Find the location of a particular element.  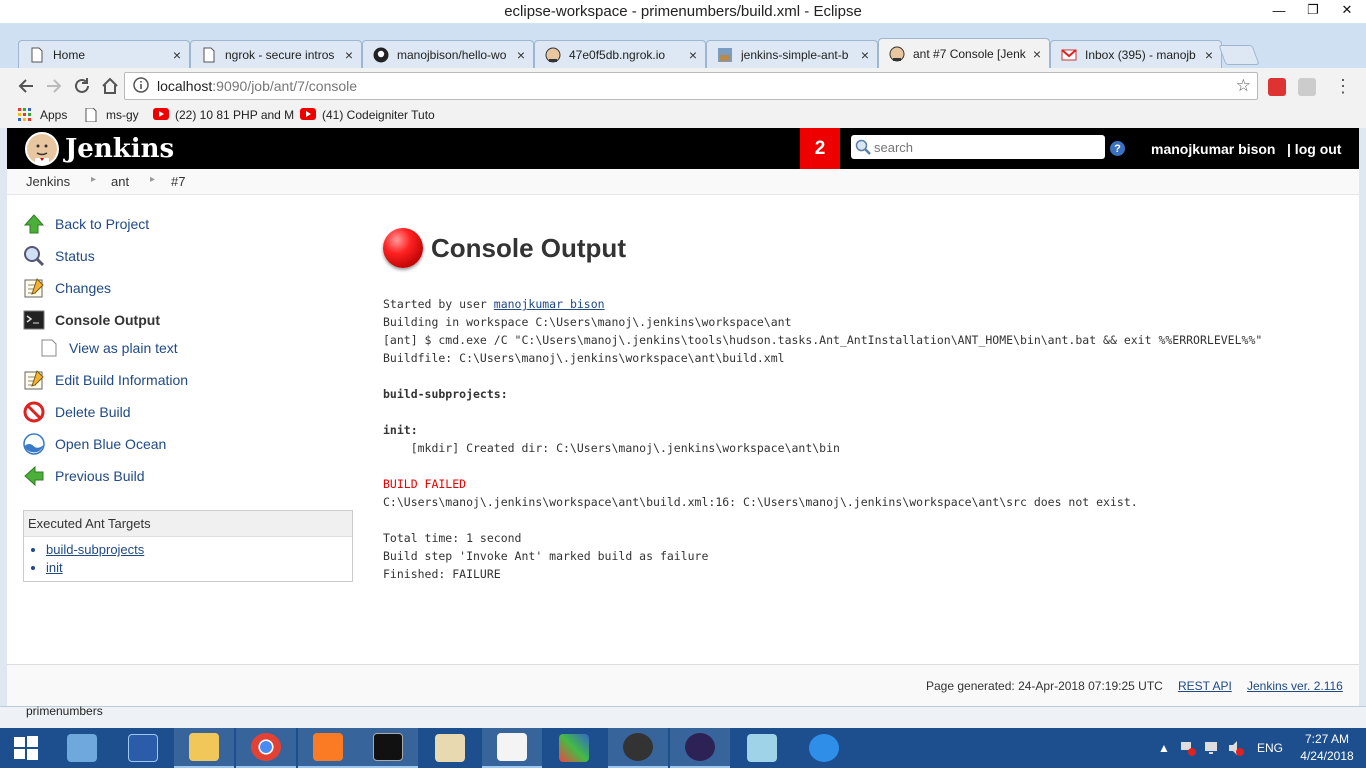

windows-start-icon is located at coordinates (26, 748).